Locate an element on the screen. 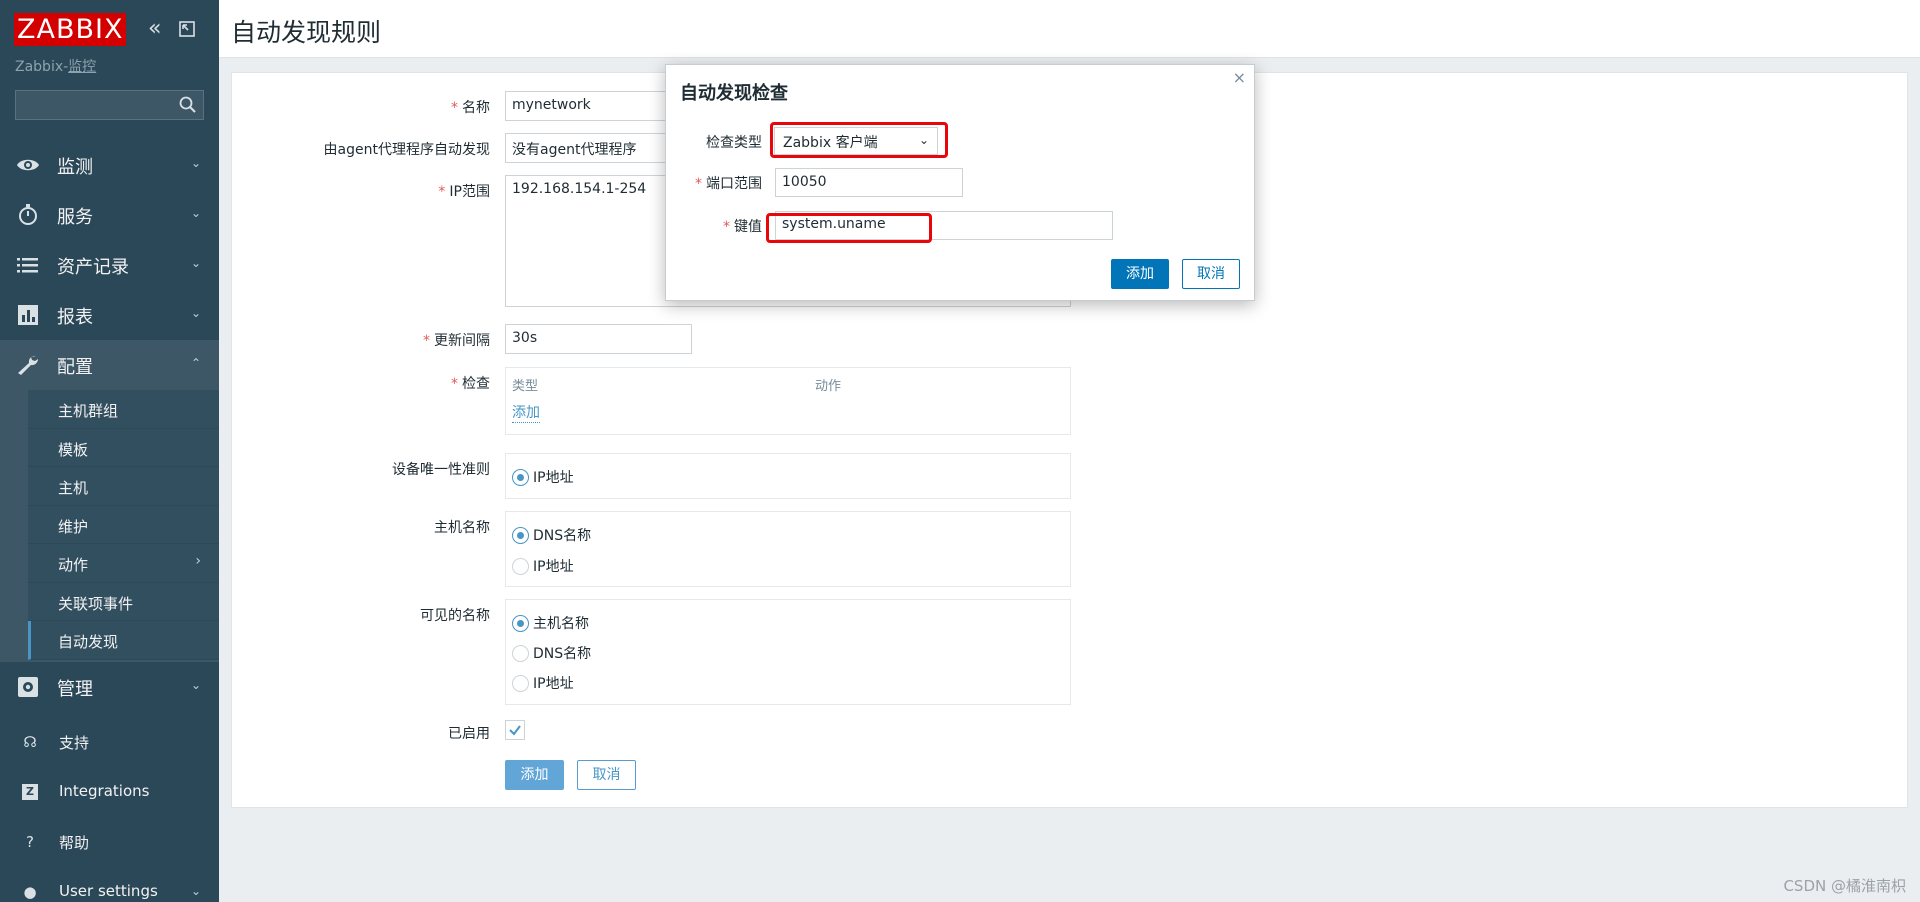  kiosk-mode-icon is located at coordinates (187, 29).